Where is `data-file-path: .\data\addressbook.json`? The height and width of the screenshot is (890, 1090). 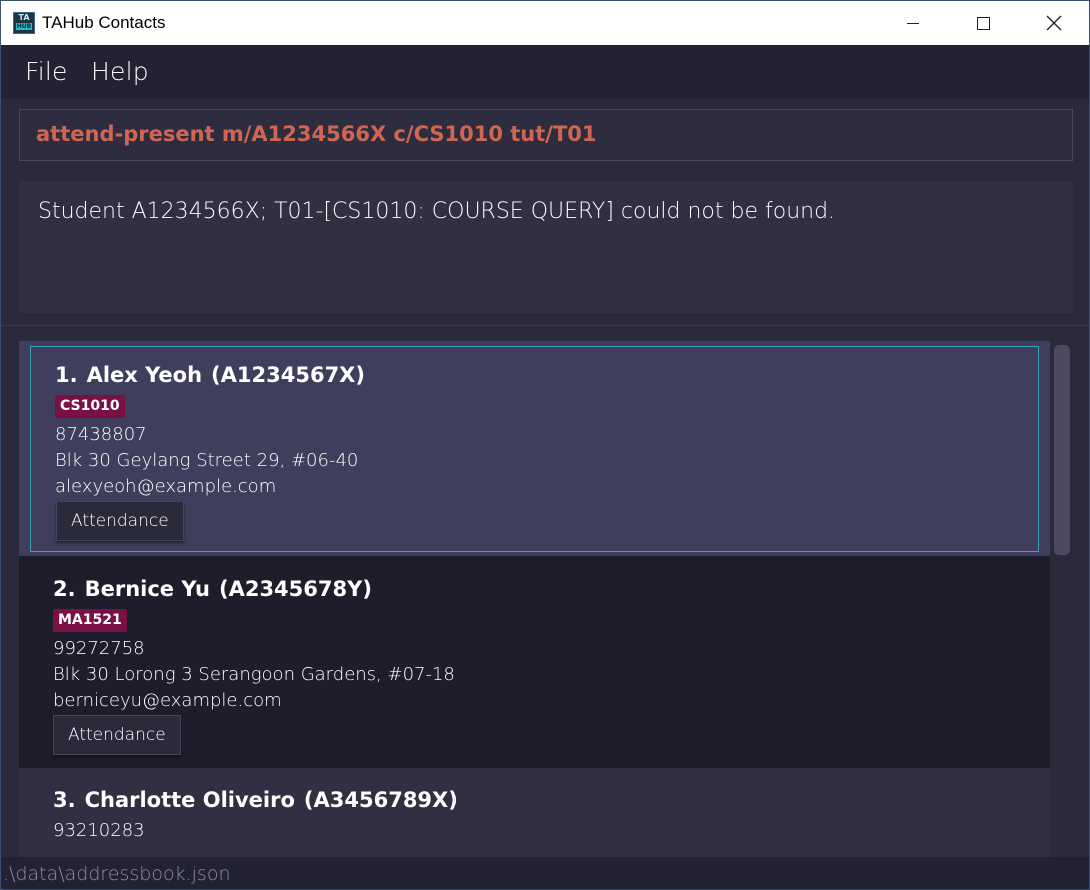
data-file-path: .\data\addressbook.json is located at coordinates (117, 874).